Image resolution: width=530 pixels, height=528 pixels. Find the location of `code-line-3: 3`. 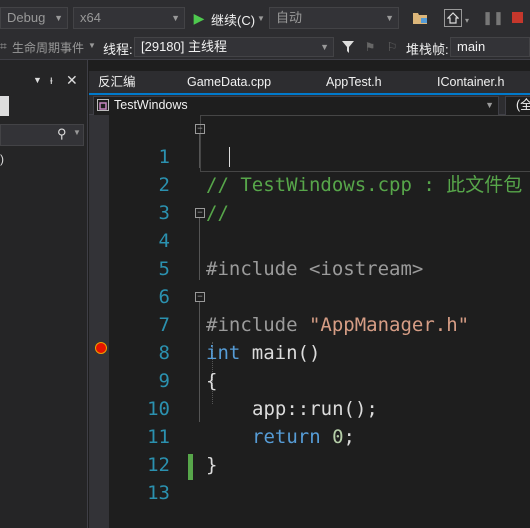

code-line-3: 3 is located at coordinates (265, 197).